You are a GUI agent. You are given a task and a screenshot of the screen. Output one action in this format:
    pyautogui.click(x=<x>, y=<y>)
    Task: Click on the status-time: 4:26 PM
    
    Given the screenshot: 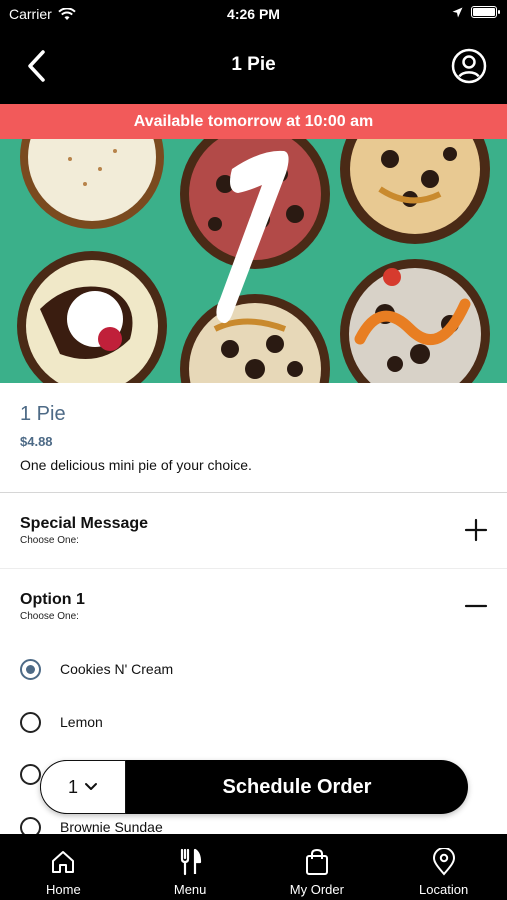 What is the action you would take?
    pyautogui.click(x=253, y=14)
    